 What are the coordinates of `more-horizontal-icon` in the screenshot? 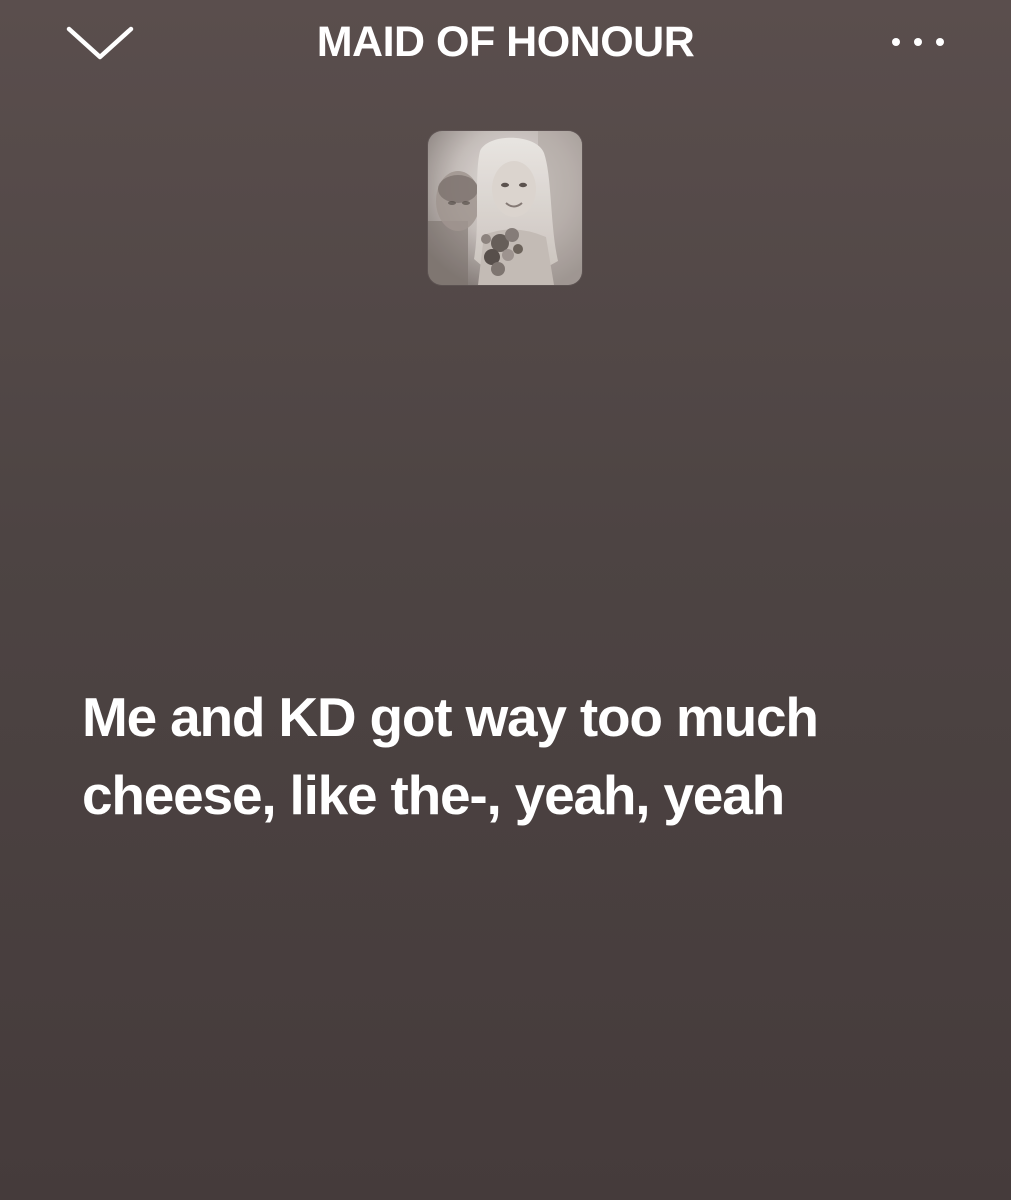 It's located at (918, 42).